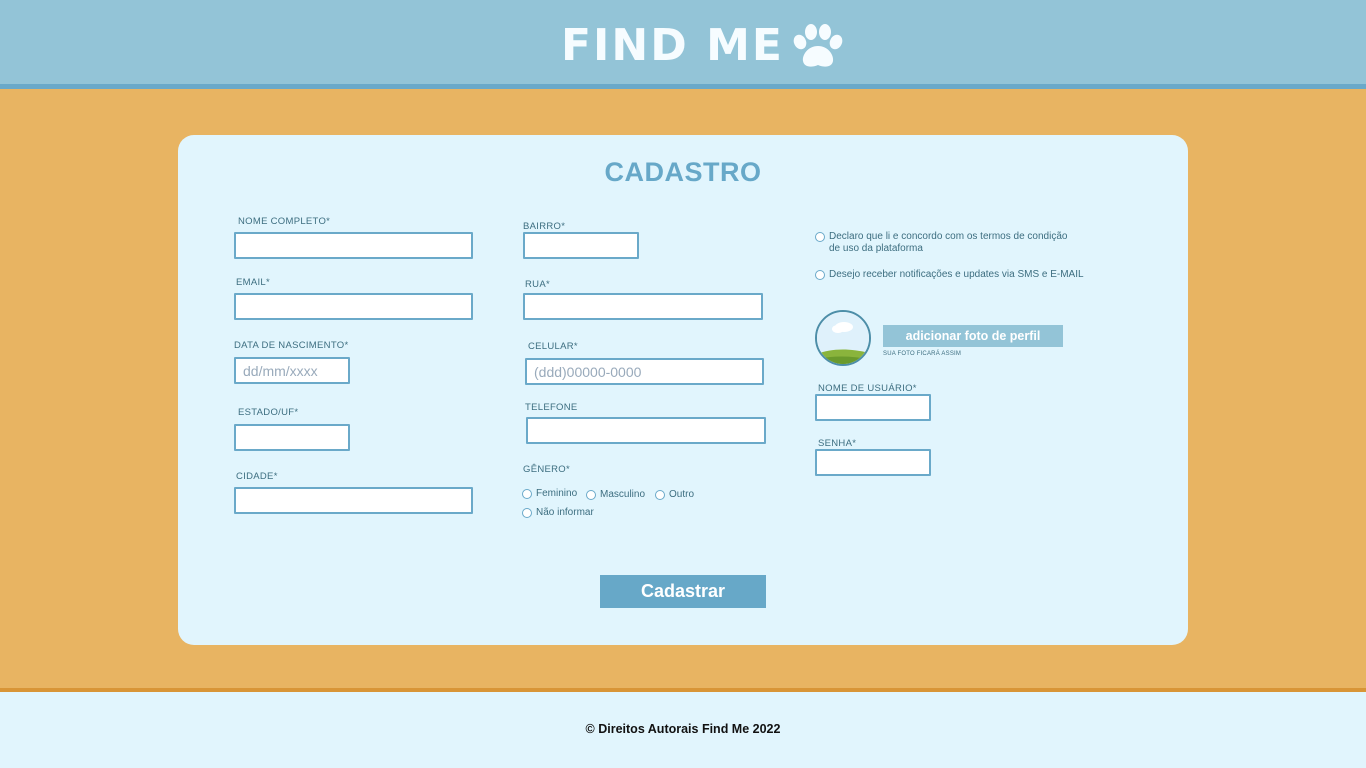  Describe the element at coordinates (867, 388) in the screenshot. I see `usuario-label: NOME DE USUÁRIO*` at that location.